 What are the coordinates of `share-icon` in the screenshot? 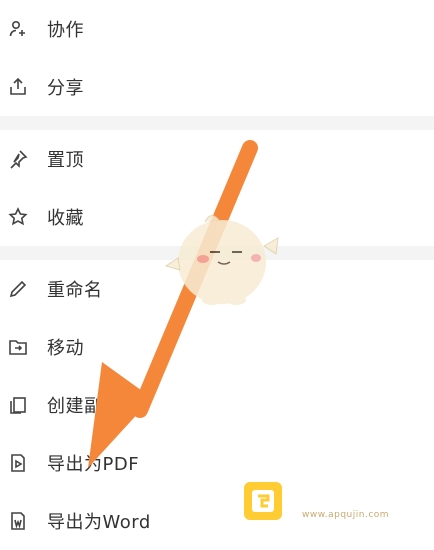 It's located at (18, 87).